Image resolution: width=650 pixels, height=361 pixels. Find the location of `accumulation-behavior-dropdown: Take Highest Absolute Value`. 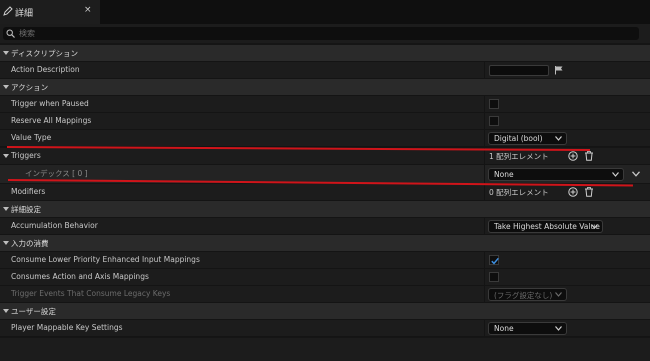

accumulation-behavior-dropdown: Take Highest Absolute Value is located at coordinates (545, 226).